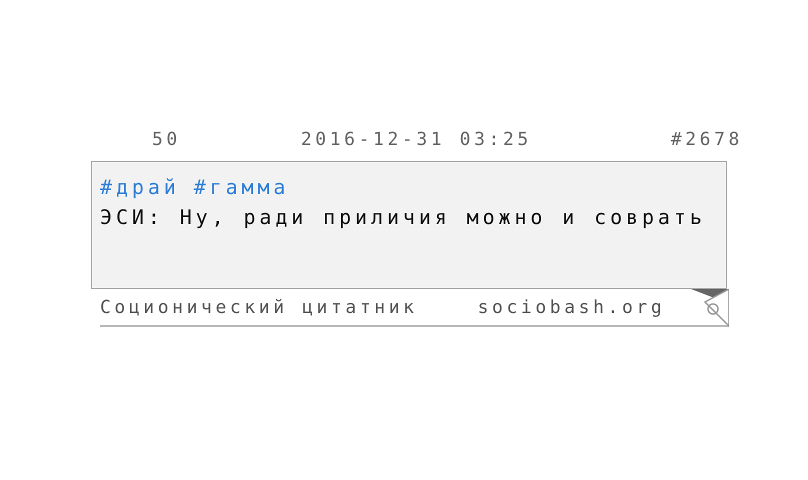 The width and height of the screenshot is (808, 480). What do you see at coordinates (259, 307) in the screenshot?
I see `site-name: Соционический цитатник` at bounding box center [259, 307].